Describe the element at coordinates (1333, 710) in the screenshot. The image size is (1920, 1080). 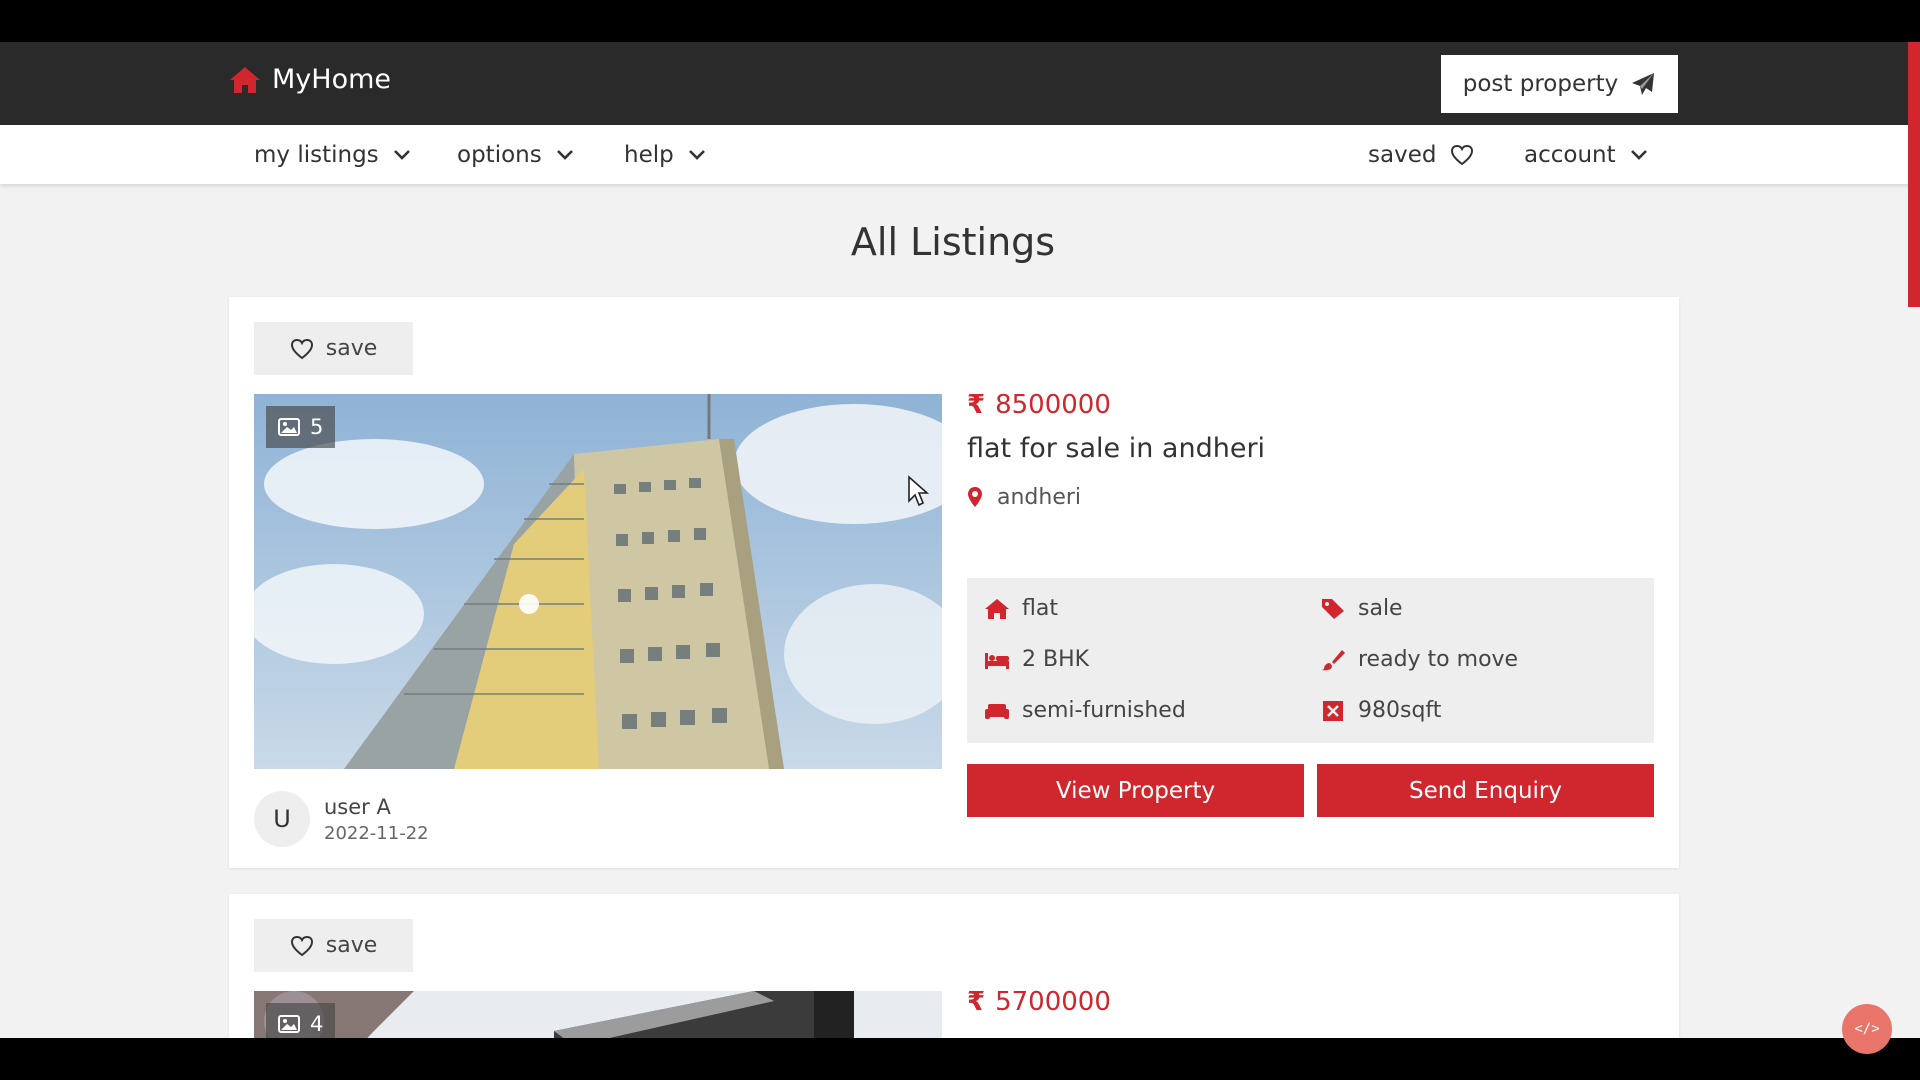
I see `expand-icon` at that location.